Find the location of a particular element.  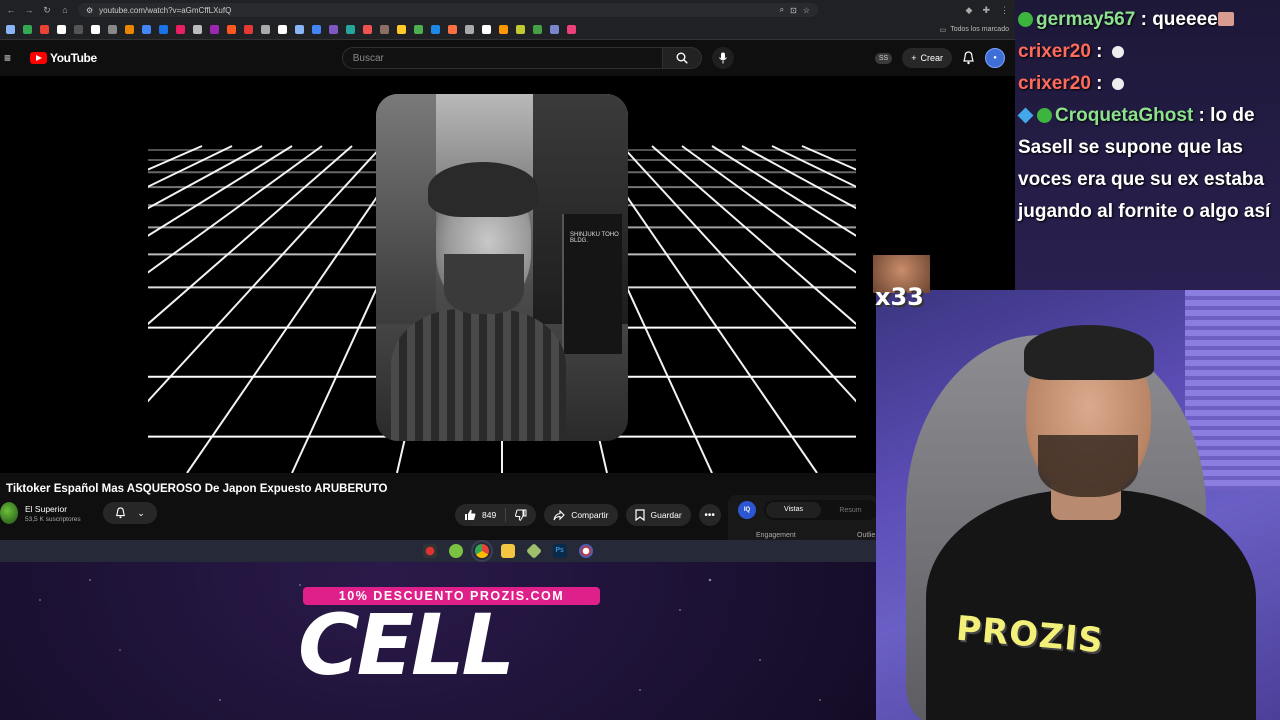

chat-message: germay567 : queeee is located at coordinates (1147, 20).